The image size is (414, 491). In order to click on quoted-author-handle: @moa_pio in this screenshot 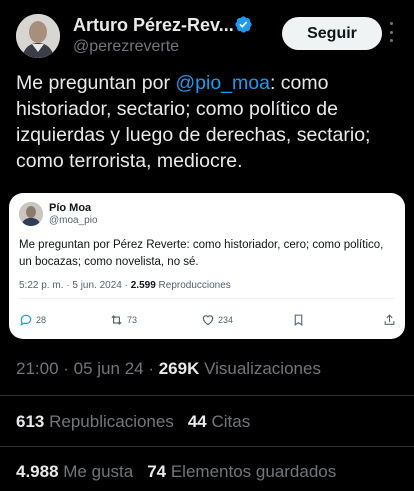, I will do `click(73, 220)`.